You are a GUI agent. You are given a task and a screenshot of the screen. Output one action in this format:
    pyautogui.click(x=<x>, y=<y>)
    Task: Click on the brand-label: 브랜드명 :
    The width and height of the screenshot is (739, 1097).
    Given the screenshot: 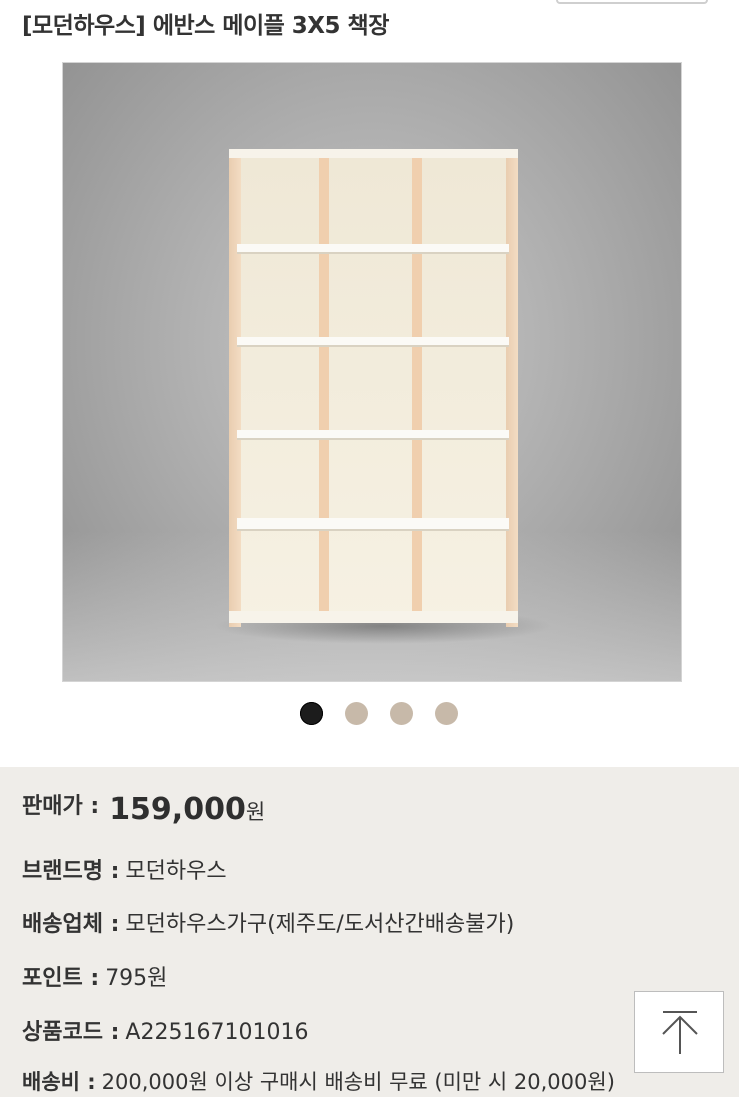 What is the action you would take?
    pyautogui.click(x=71, y=871)
    